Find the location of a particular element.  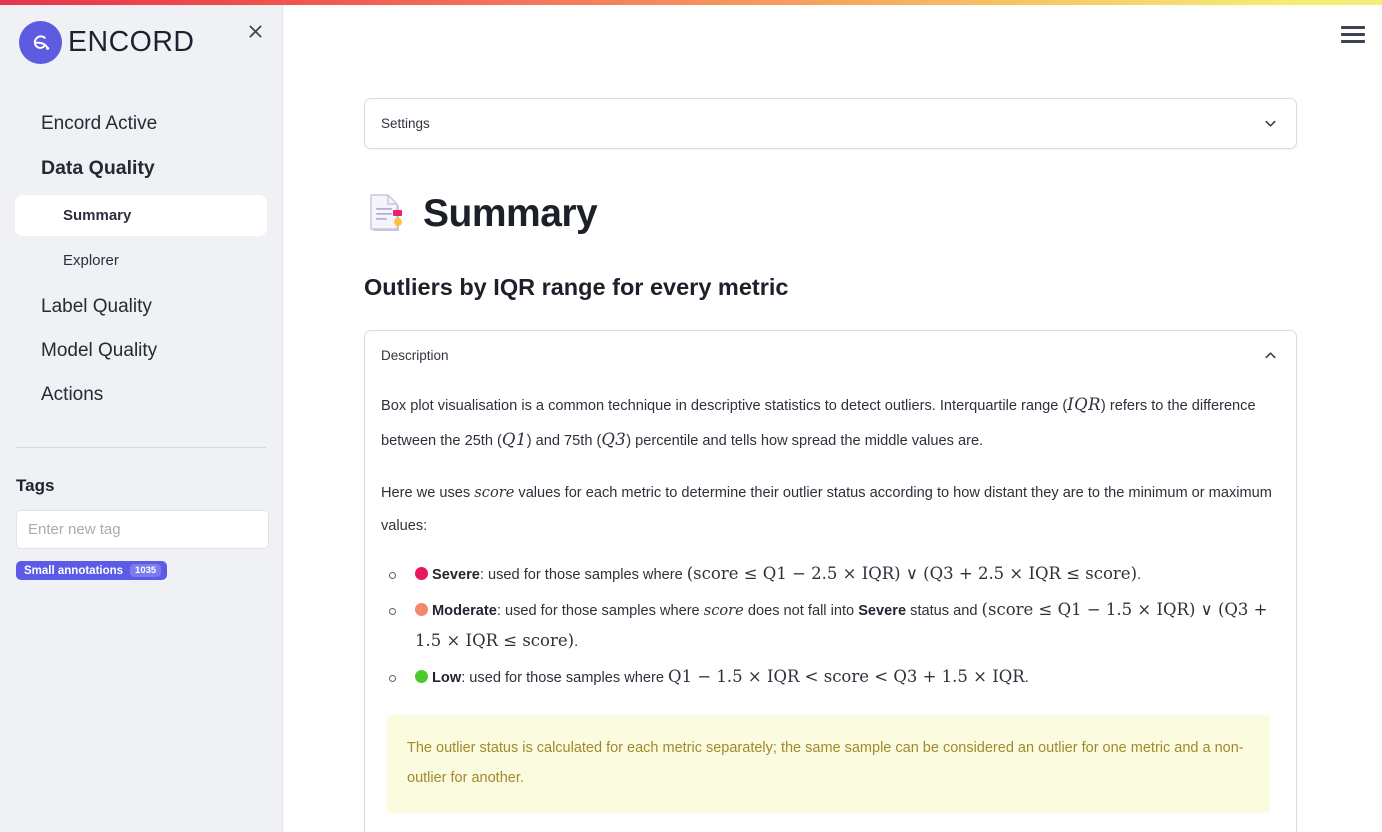

new-tag-input is located at coordinates (142, 529).